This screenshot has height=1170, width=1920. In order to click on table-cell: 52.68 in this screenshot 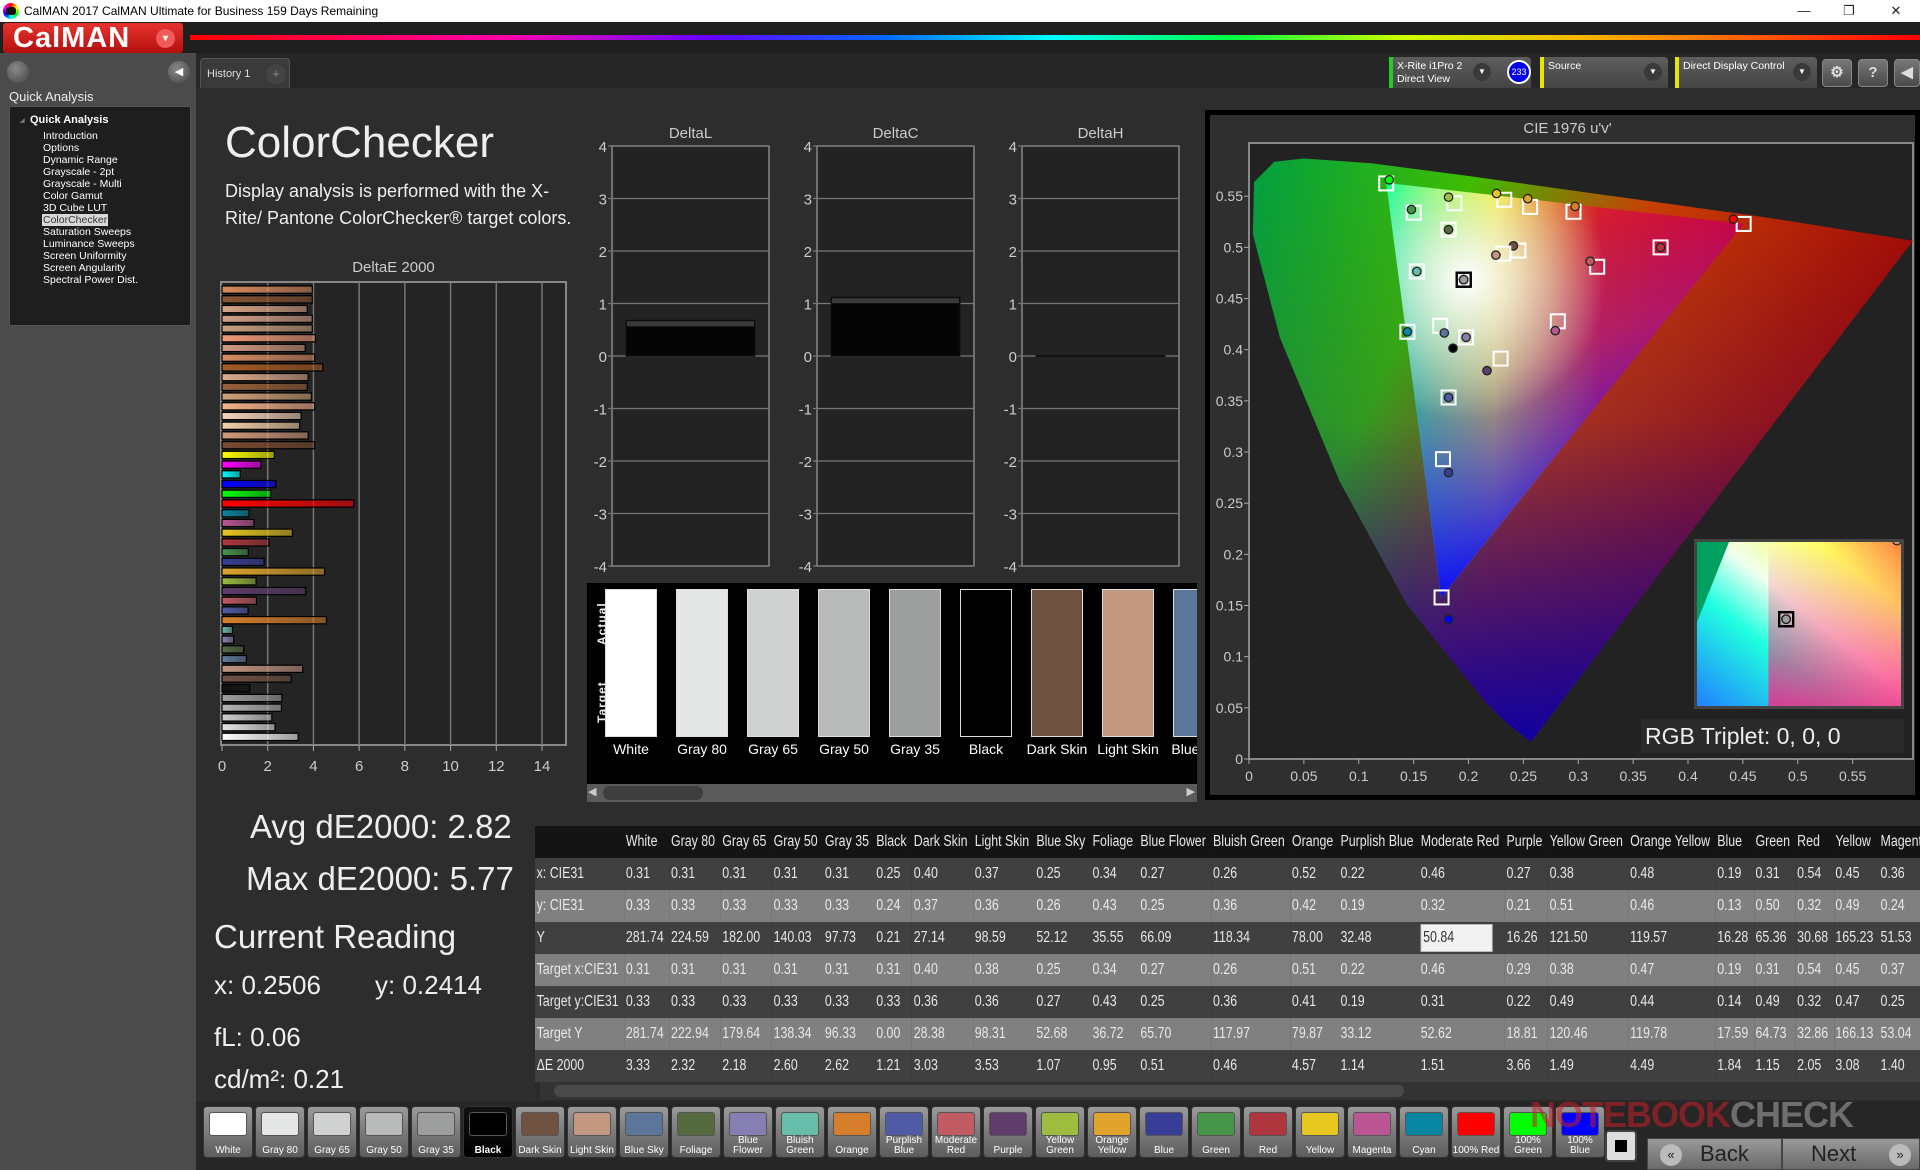, I will do `click(1063, 1034)`.